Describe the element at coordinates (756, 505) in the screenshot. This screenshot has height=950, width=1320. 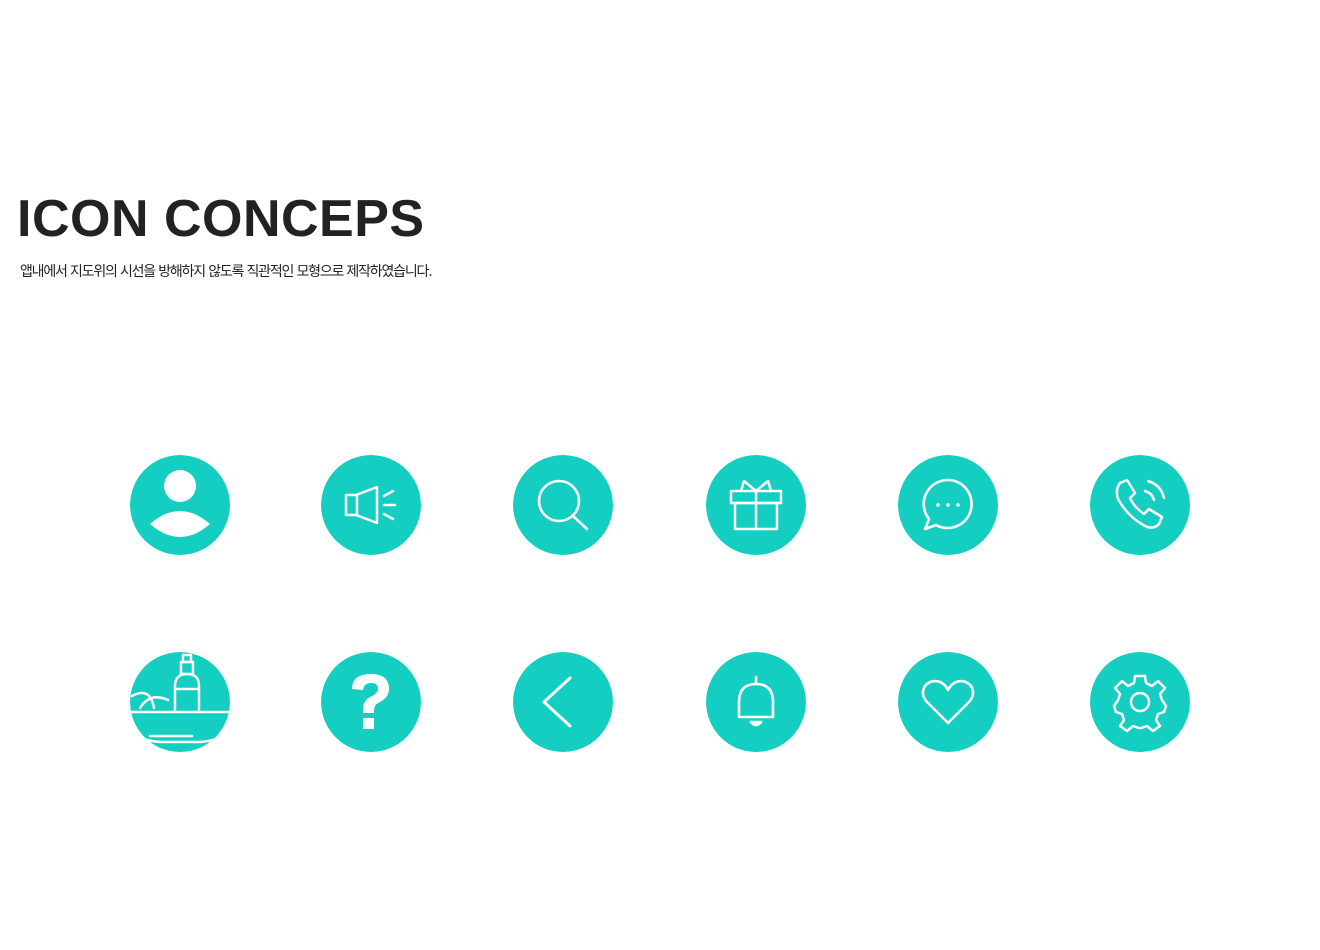
I see `gift-icon` at that location.